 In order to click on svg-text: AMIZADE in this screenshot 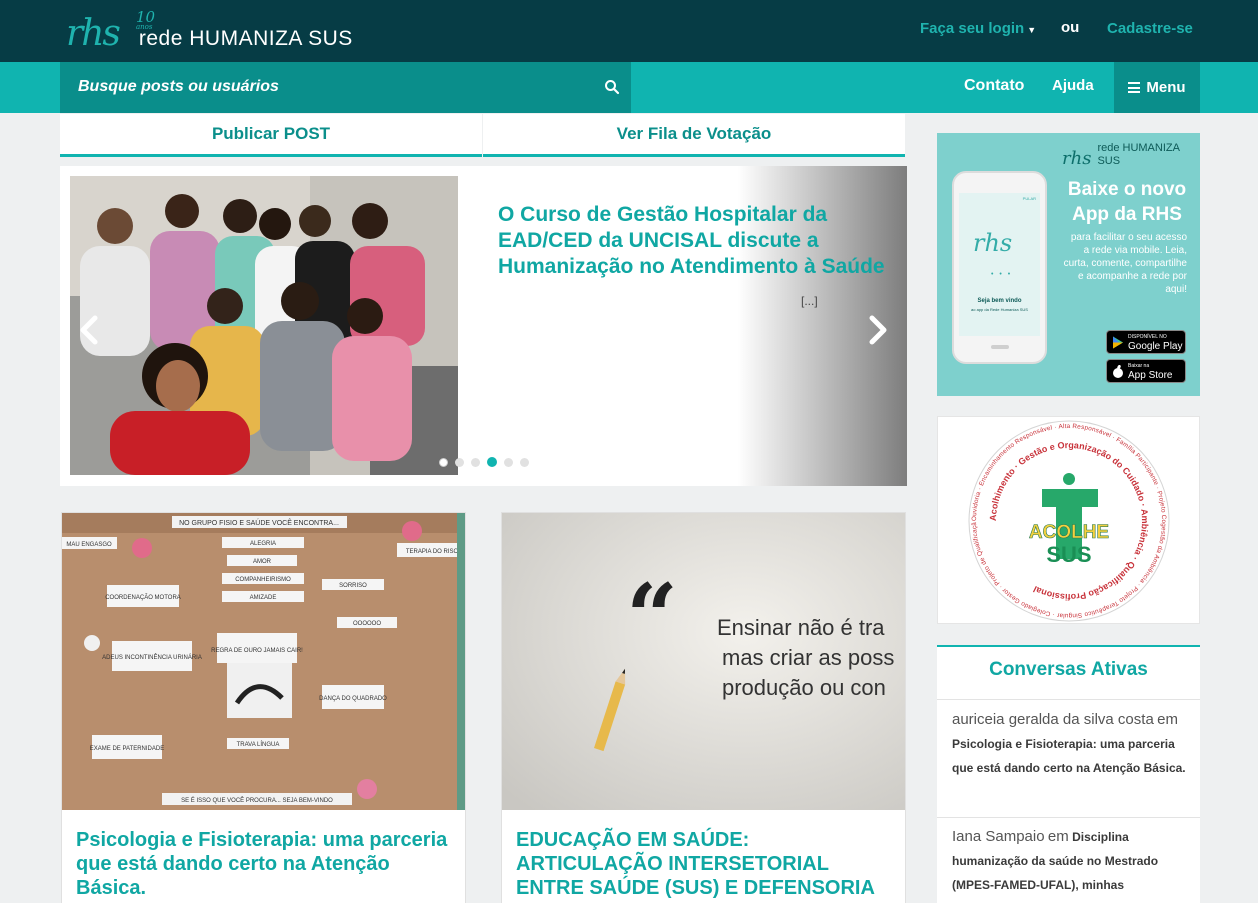, I will do `click(263, 598)`.